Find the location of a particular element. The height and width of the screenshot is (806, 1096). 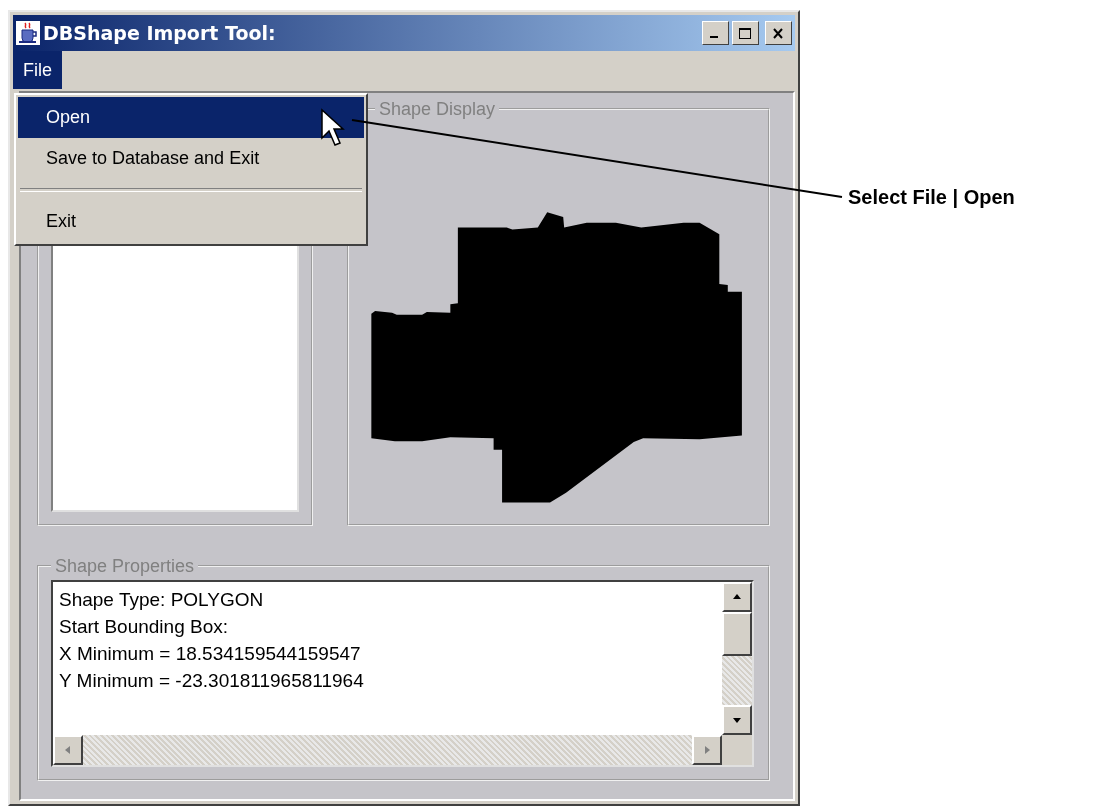

maximize-icon is located at coordinates (745, 33).